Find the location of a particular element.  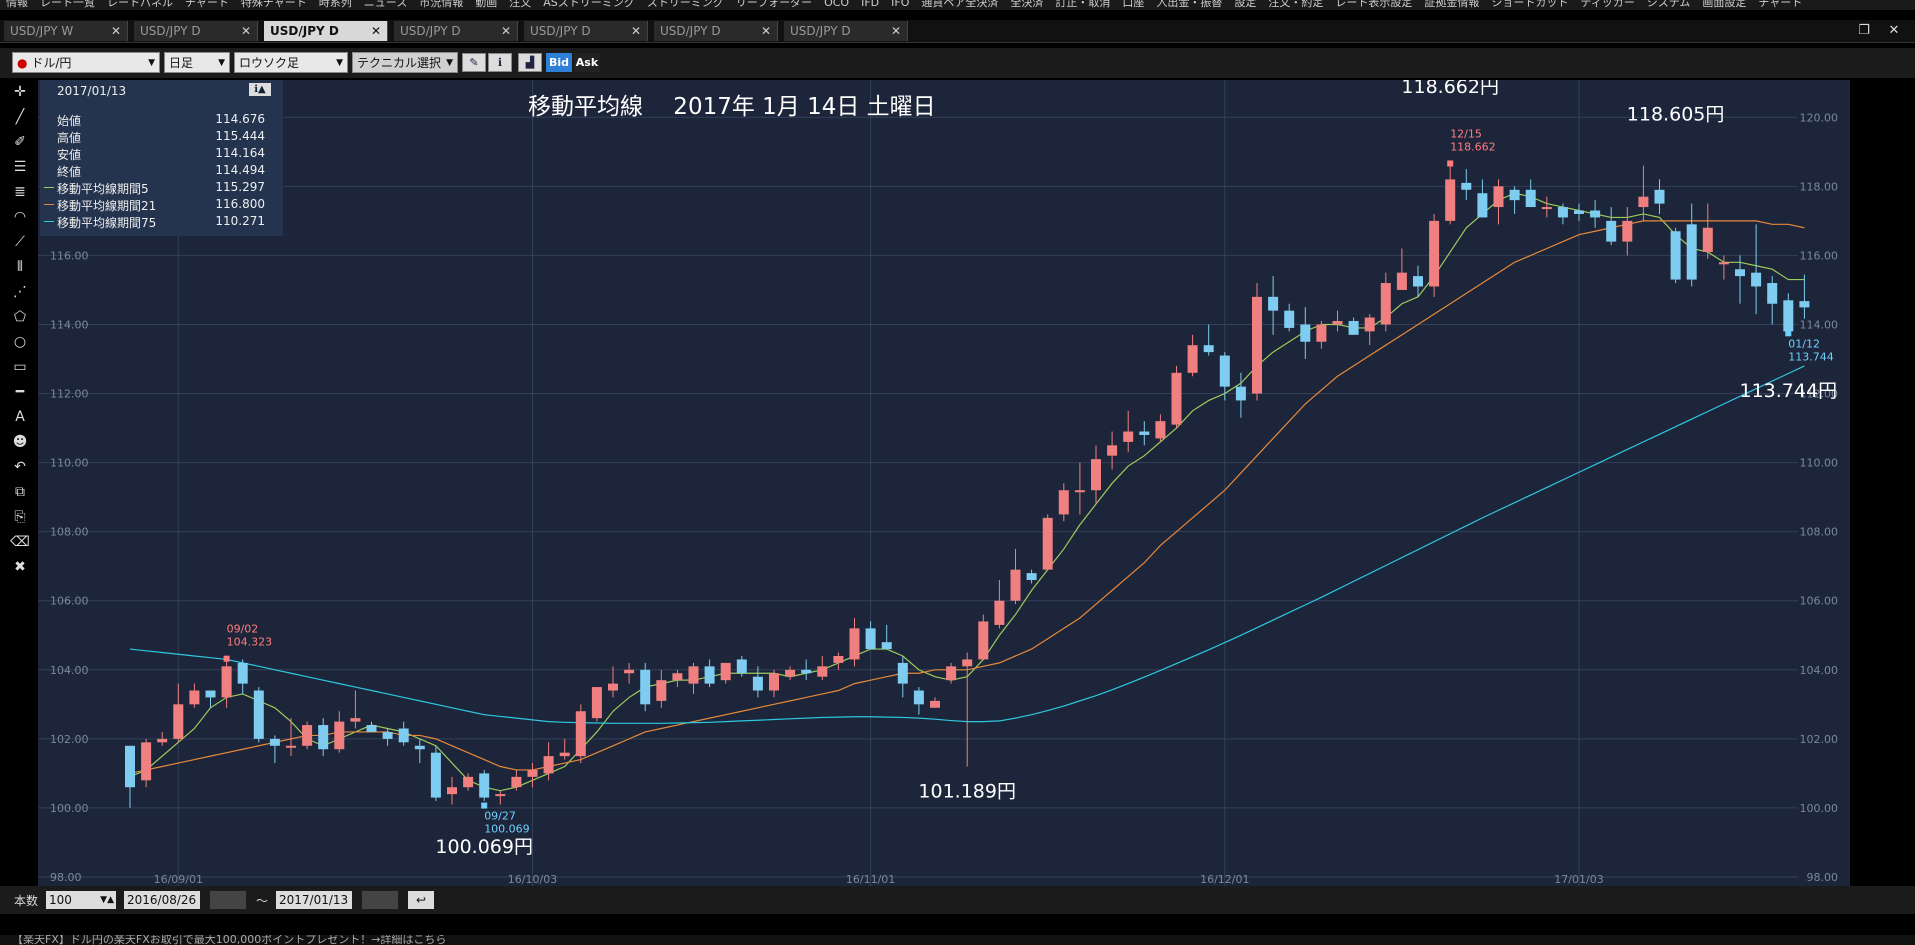

menu-item: レート表示設定 is located at coordinates (1373, 4).